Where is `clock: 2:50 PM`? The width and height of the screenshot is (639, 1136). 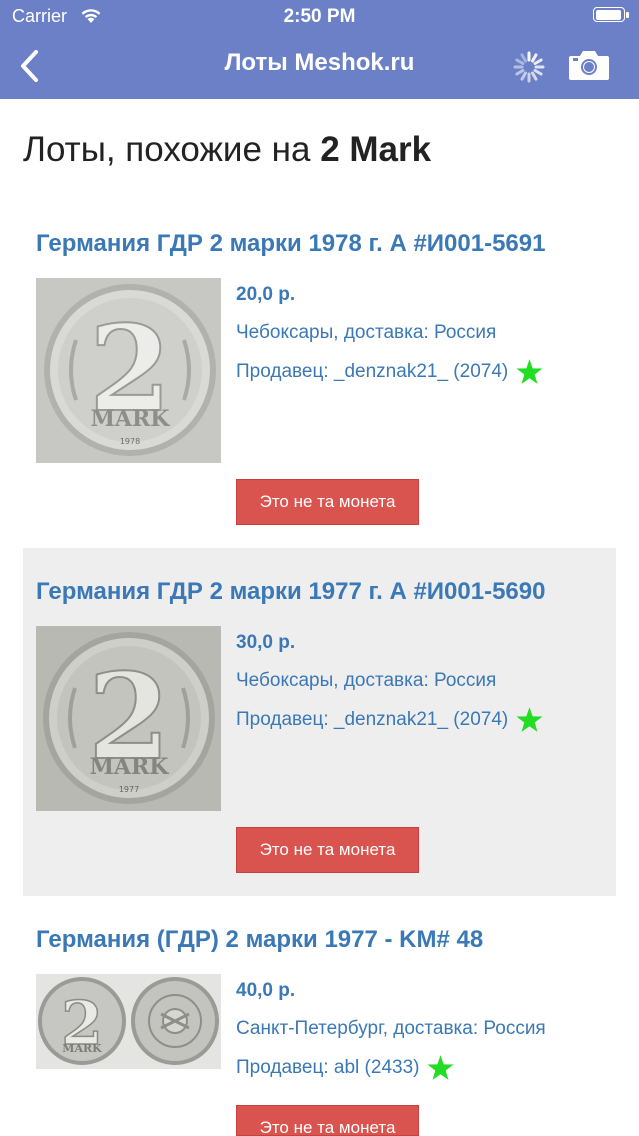
clock: 2:50 PM is located at coordinates (319, 16).